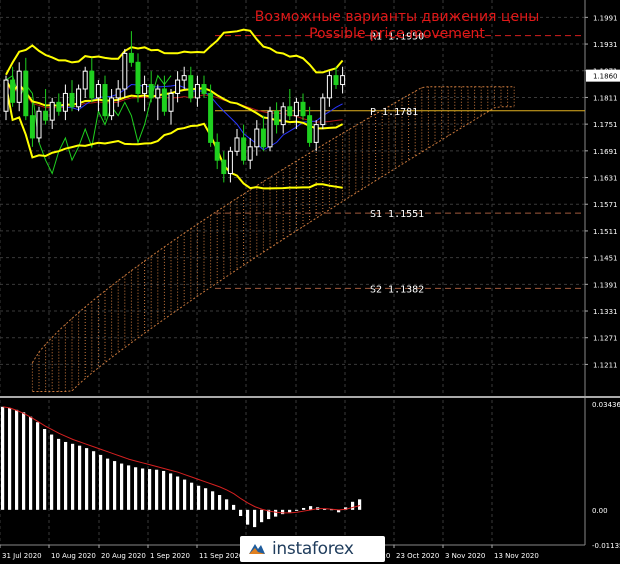  Describe the element at coordinates (123, 556) in the screenshot. I see `x-tick-label: 20 Aug 2020` at that location.